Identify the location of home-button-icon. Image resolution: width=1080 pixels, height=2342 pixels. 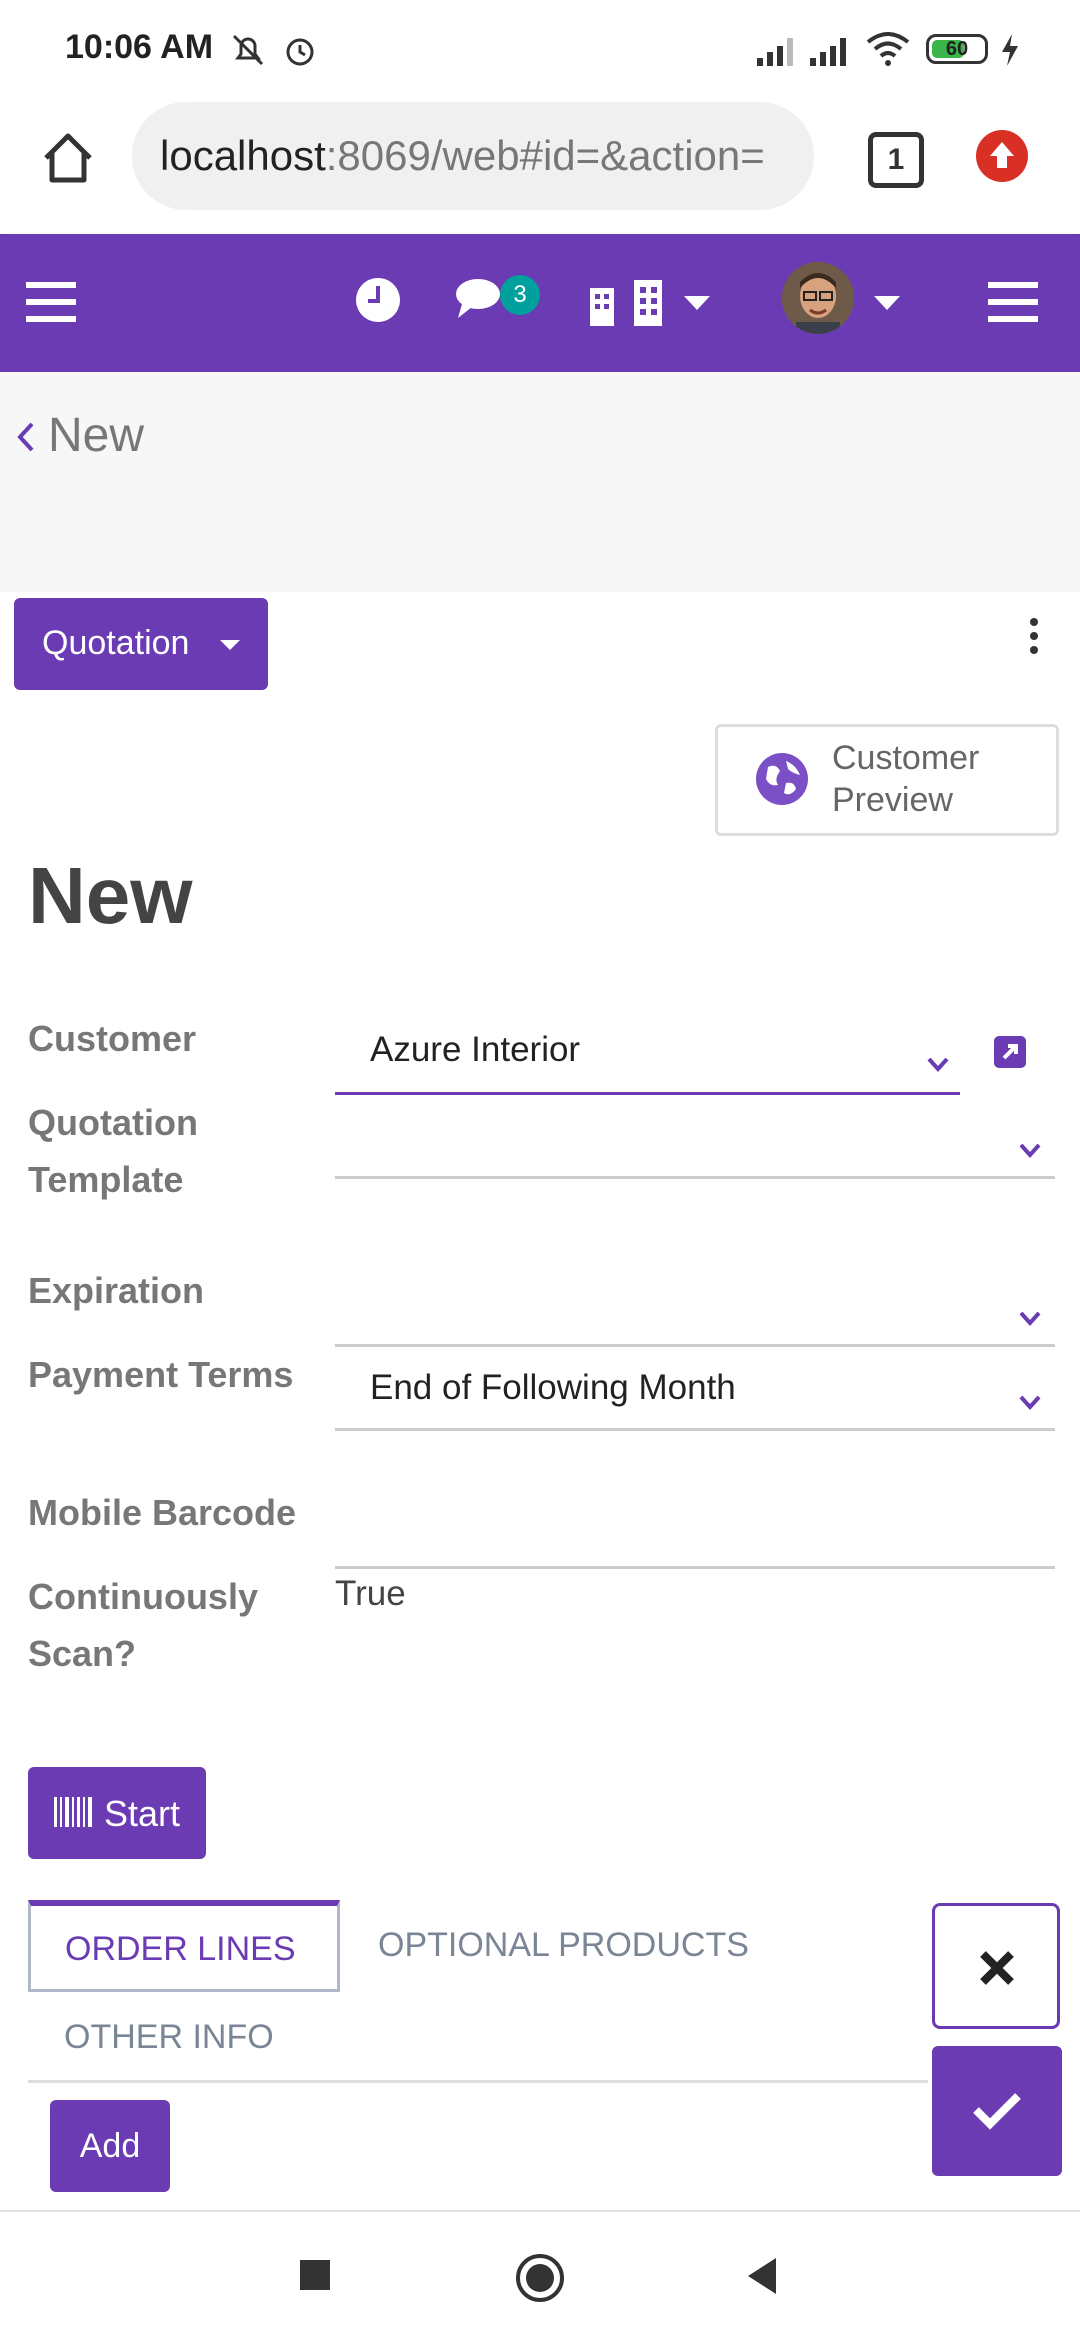
(540, 2278).